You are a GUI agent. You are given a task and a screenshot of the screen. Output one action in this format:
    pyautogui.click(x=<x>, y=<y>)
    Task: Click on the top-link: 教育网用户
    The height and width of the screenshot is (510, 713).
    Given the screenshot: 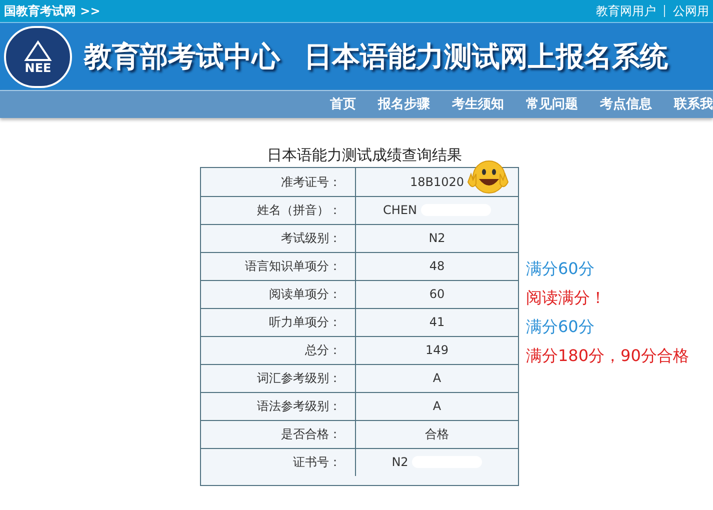 What is the action you would take?
    pyautogui.click(x=626, y=11)
    